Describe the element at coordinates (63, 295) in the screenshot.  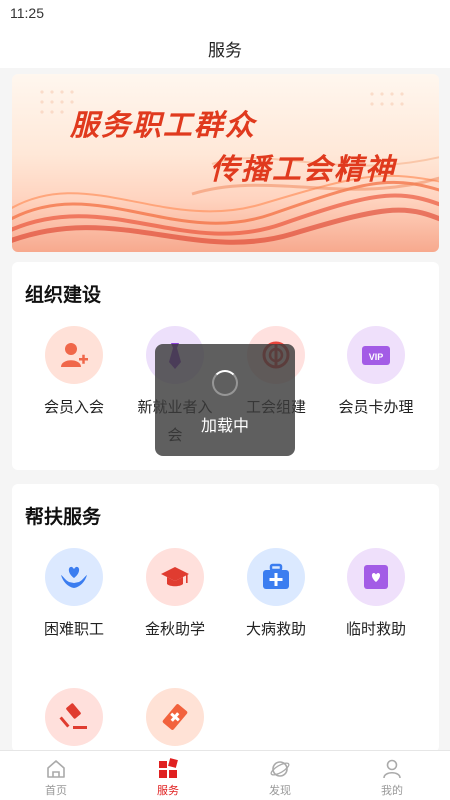
I see `section-title: 组织建设` at that location.